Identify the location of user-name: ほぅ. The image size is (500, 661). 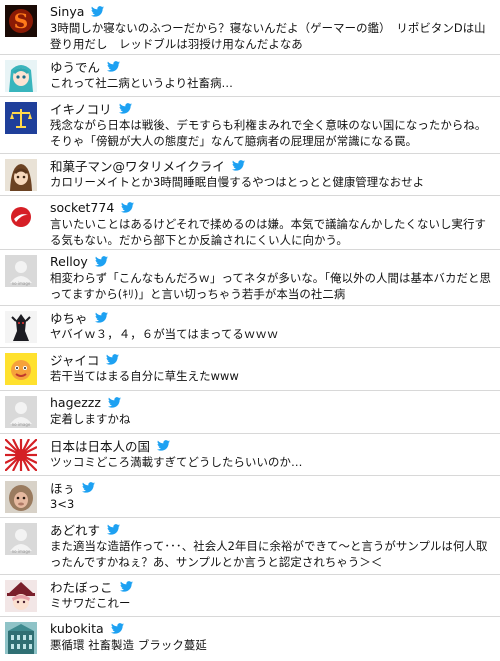
(62, 487).